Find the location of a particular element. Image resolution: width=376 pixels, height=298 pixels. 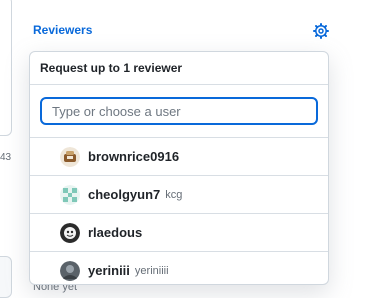

filter-container is located at coordinates (179, 111).